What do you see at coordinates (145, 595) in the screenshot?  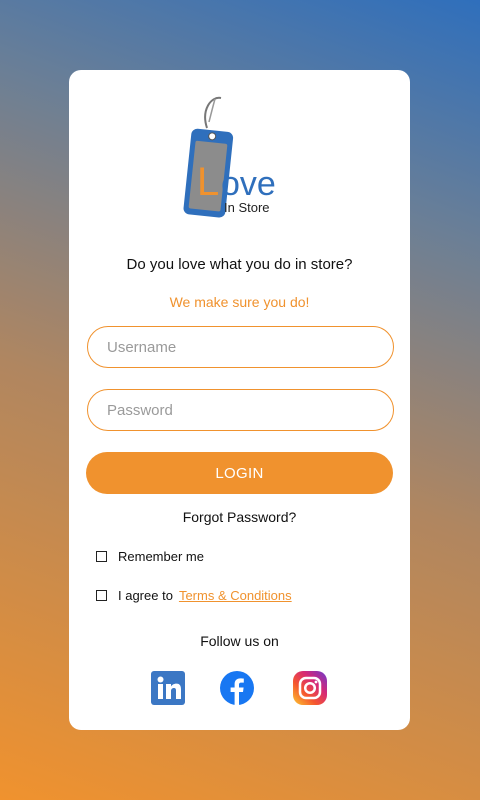 I see `agree-label: I agree to` at bounding box center [145, 595].